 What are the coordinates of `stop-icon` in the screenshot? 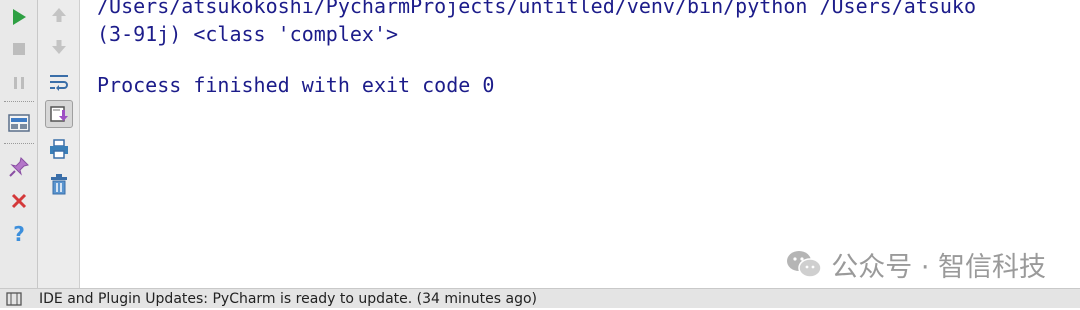 It's located at (19, 49).